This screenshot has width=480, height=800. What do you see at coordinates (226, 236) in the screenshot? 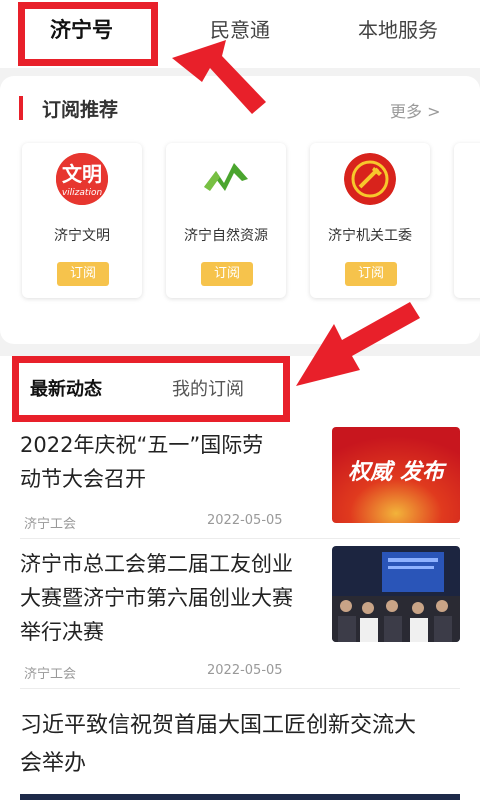
I see `account-name: 济宁自然资源` at bounding box center [226, 236].